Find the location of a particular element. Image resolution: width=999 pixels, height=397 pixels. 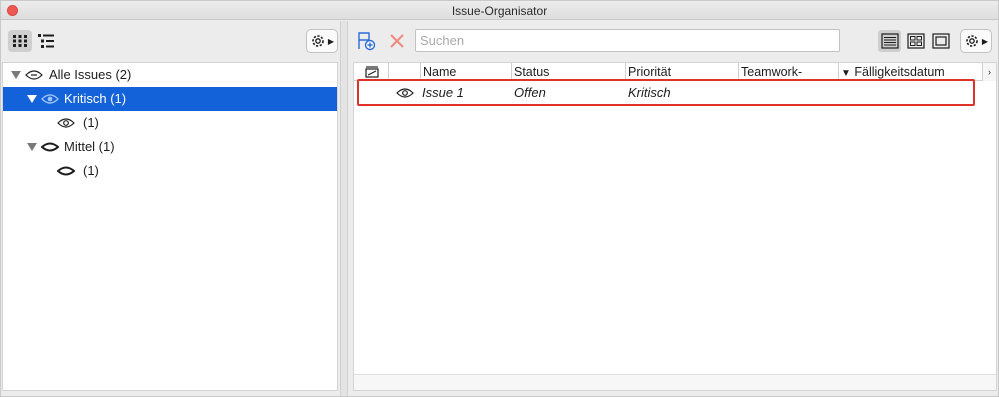

tree-list-icon is located at coordinates (46, 41).